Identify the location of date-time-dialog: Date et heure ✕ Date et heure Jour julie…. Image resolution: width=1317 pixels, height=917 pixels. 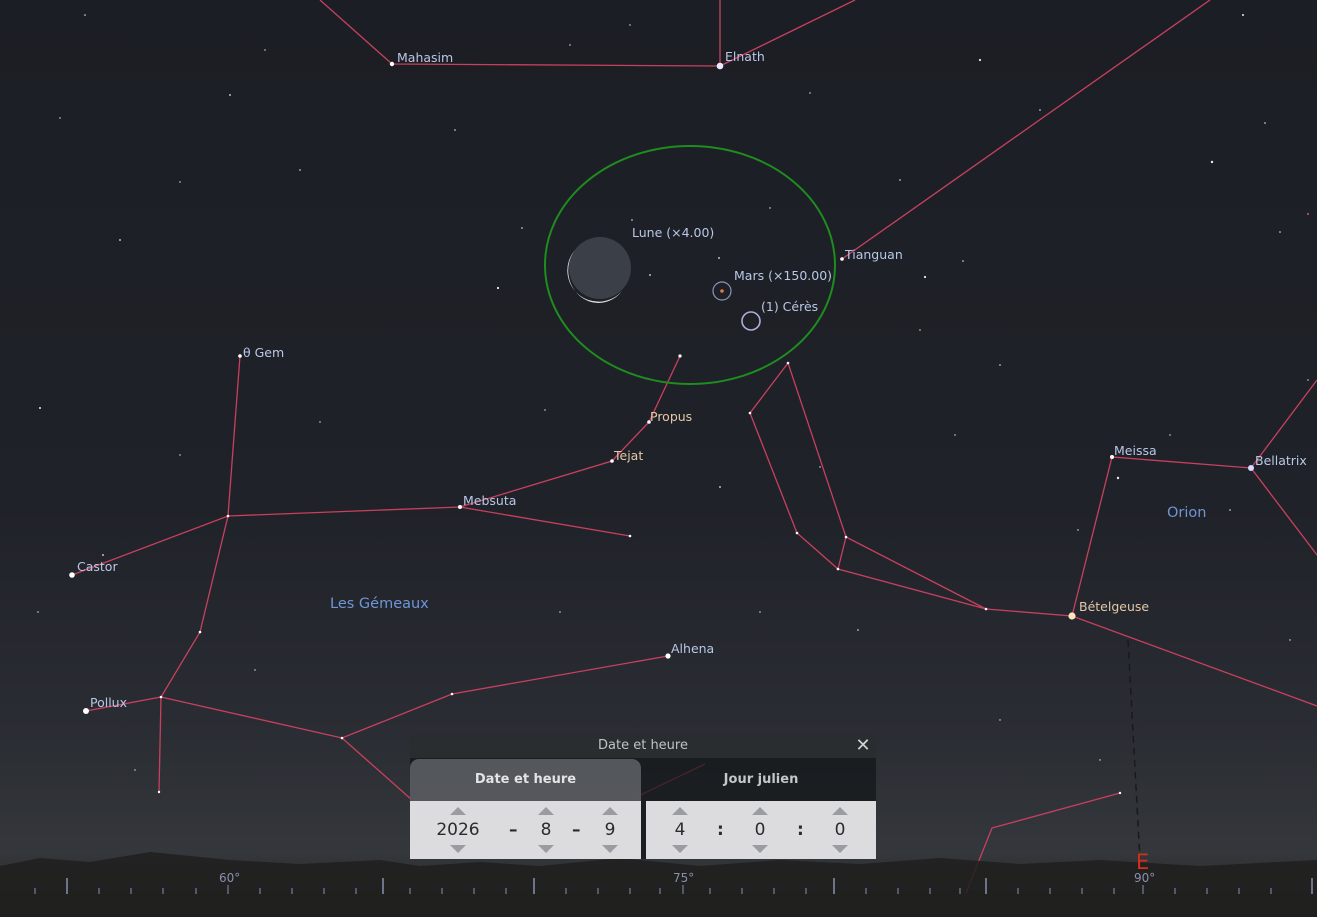
(643, 796).